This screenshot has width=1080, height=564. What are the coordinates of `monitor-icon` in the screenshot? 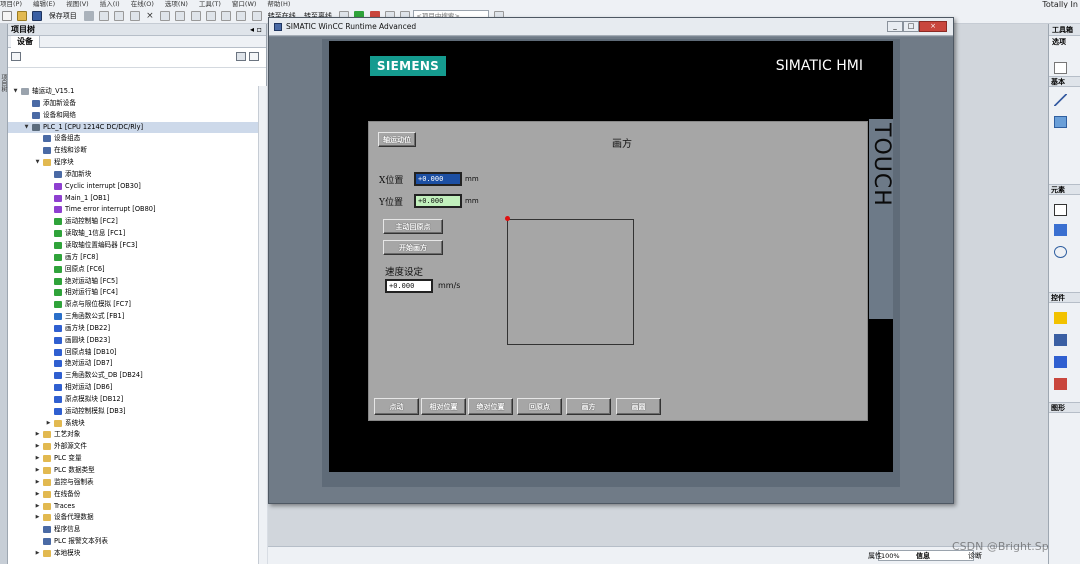 It's located at (256, 16).